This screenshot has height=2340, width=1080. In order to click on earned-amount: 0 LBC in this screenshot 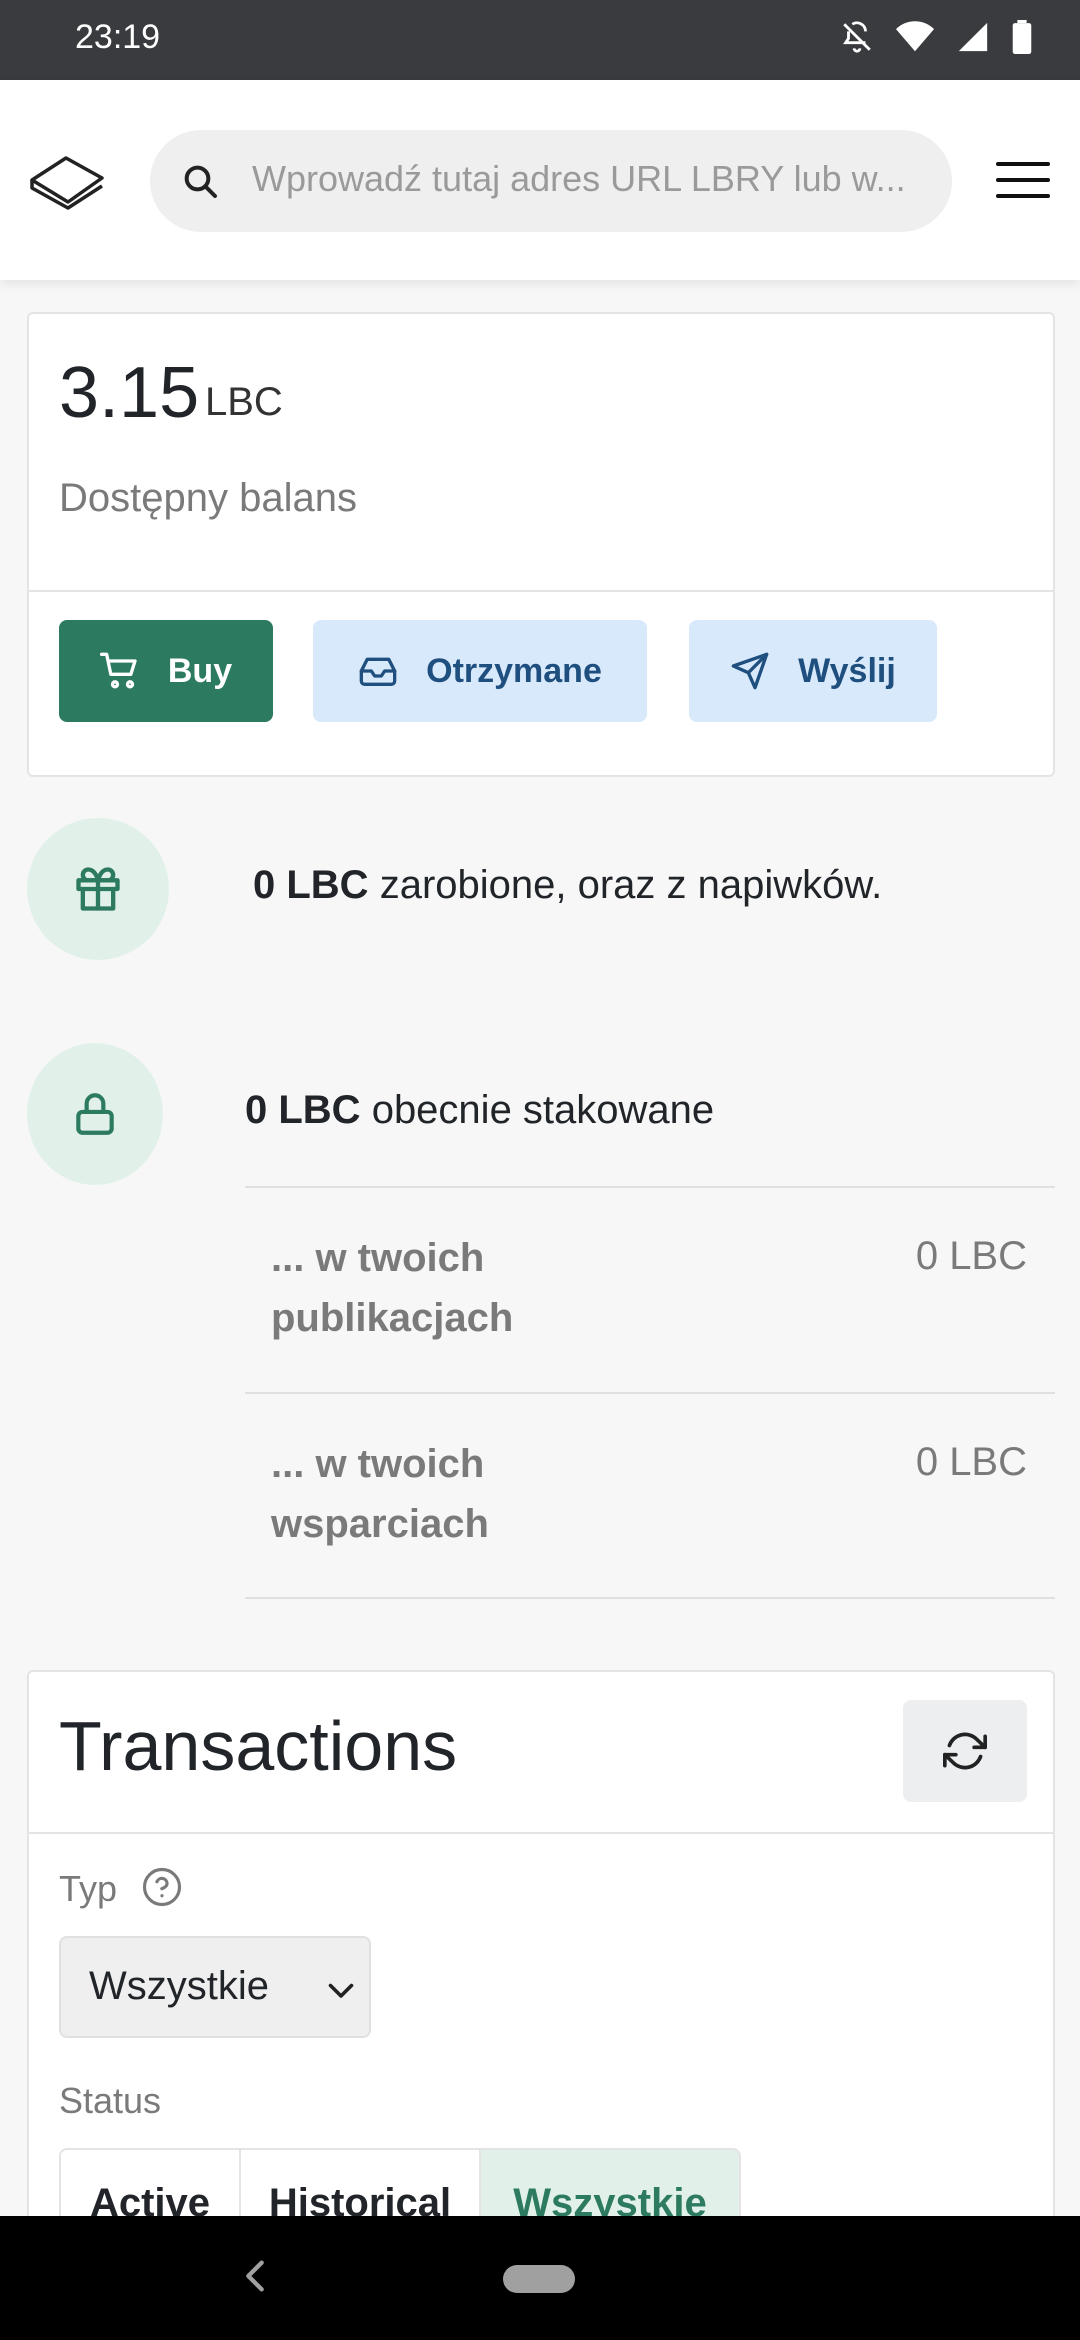, I will do `click(311, 885)`.